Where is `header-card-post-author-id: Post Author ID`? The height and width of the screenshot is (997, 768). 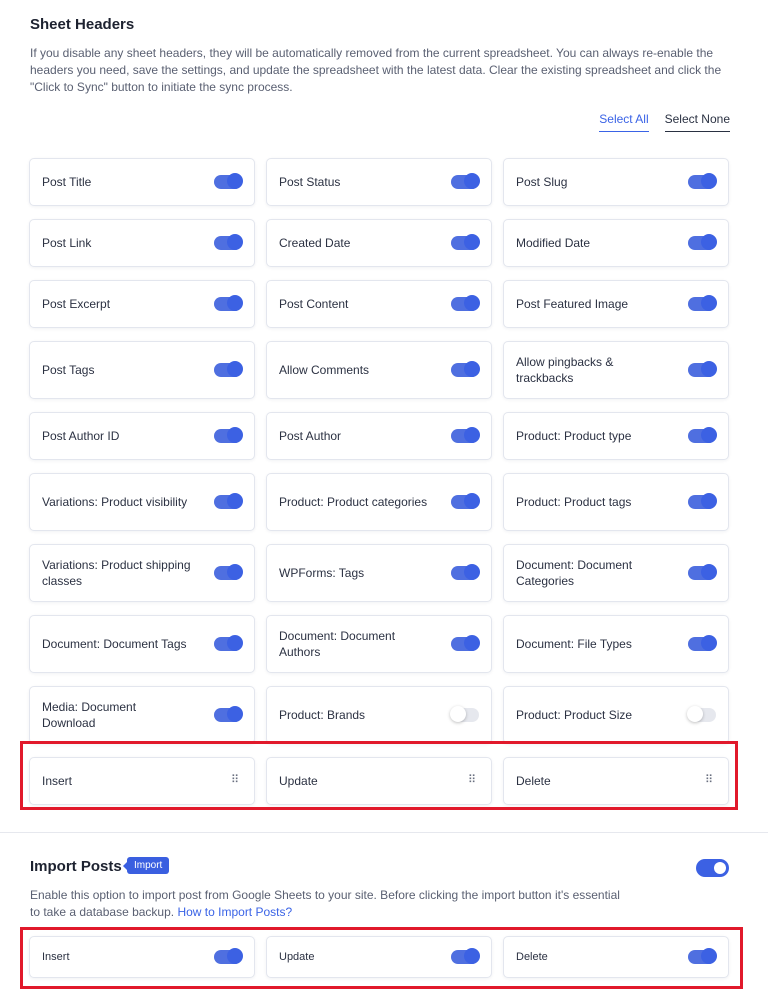 header-card-post-author-id: Post Author ID is located at coordinates (142, 436).